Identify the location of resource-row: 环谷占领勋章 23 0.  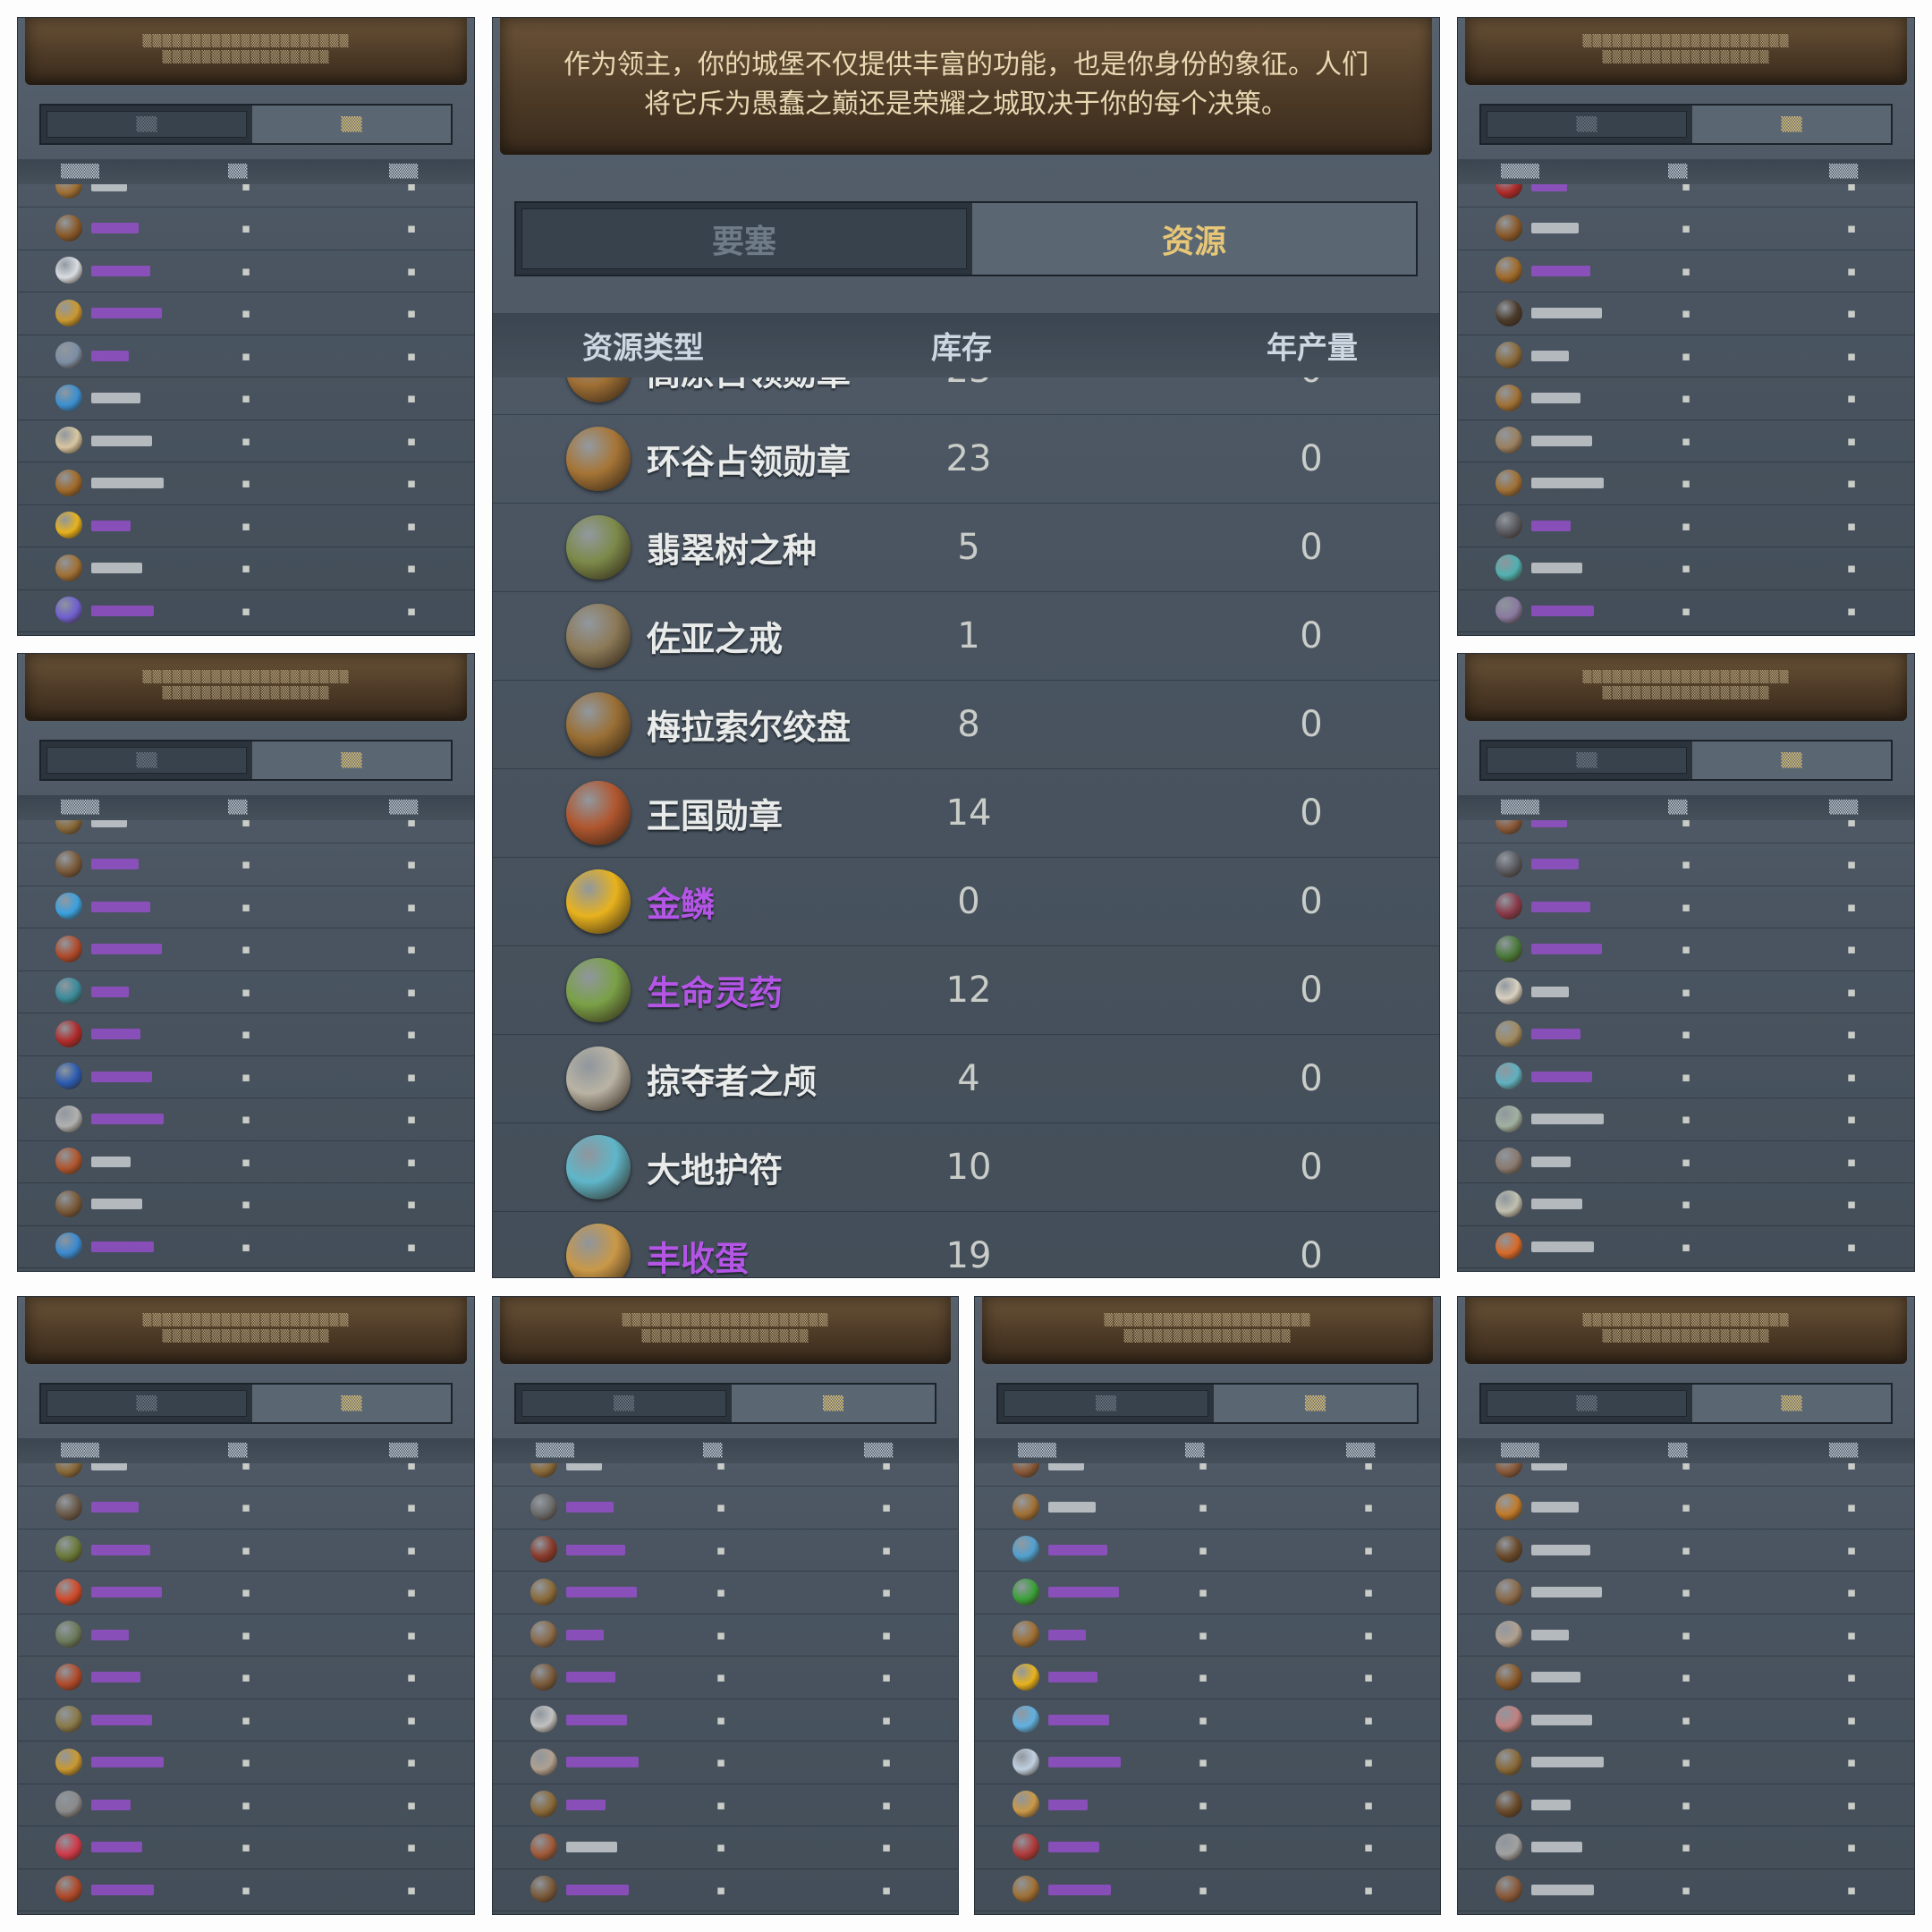
(966, 459).